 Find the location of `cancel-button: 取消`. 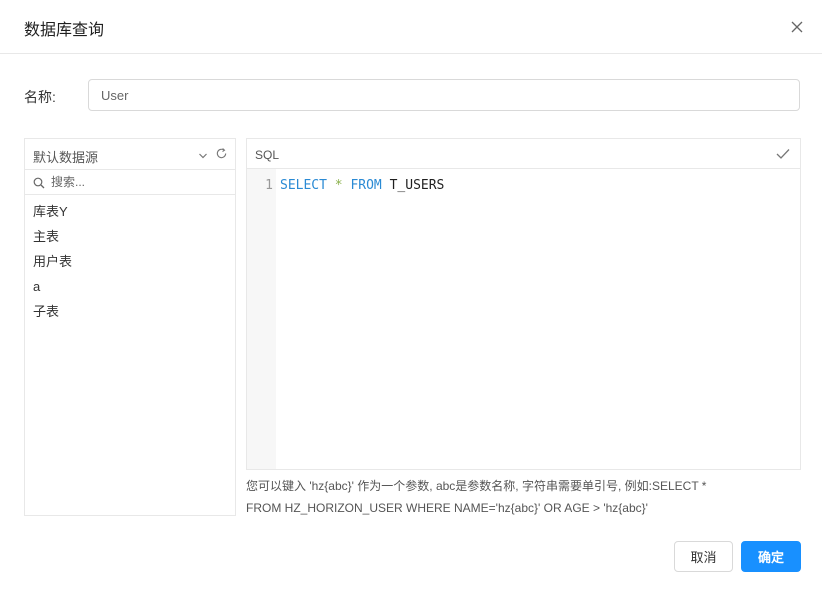

cancel-button: 取消 is located at coordinates (703, 556).